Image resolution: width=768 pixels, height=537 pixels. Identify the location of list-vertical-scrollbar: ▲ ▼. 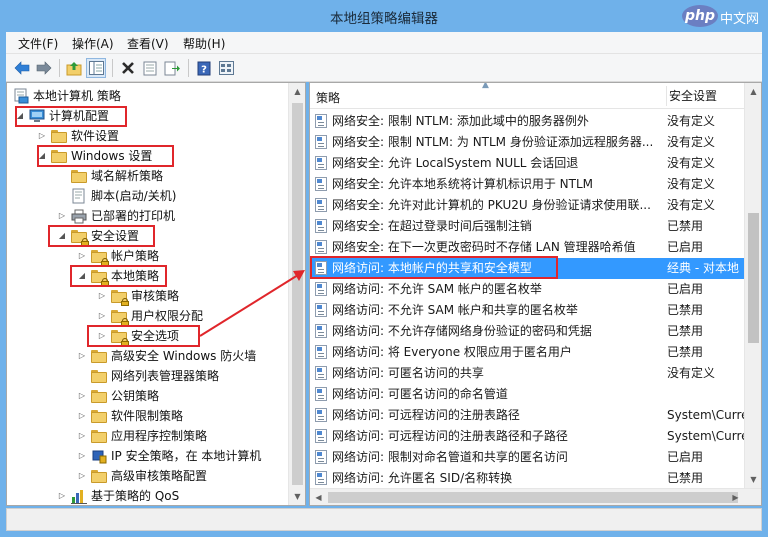
(752, 285).